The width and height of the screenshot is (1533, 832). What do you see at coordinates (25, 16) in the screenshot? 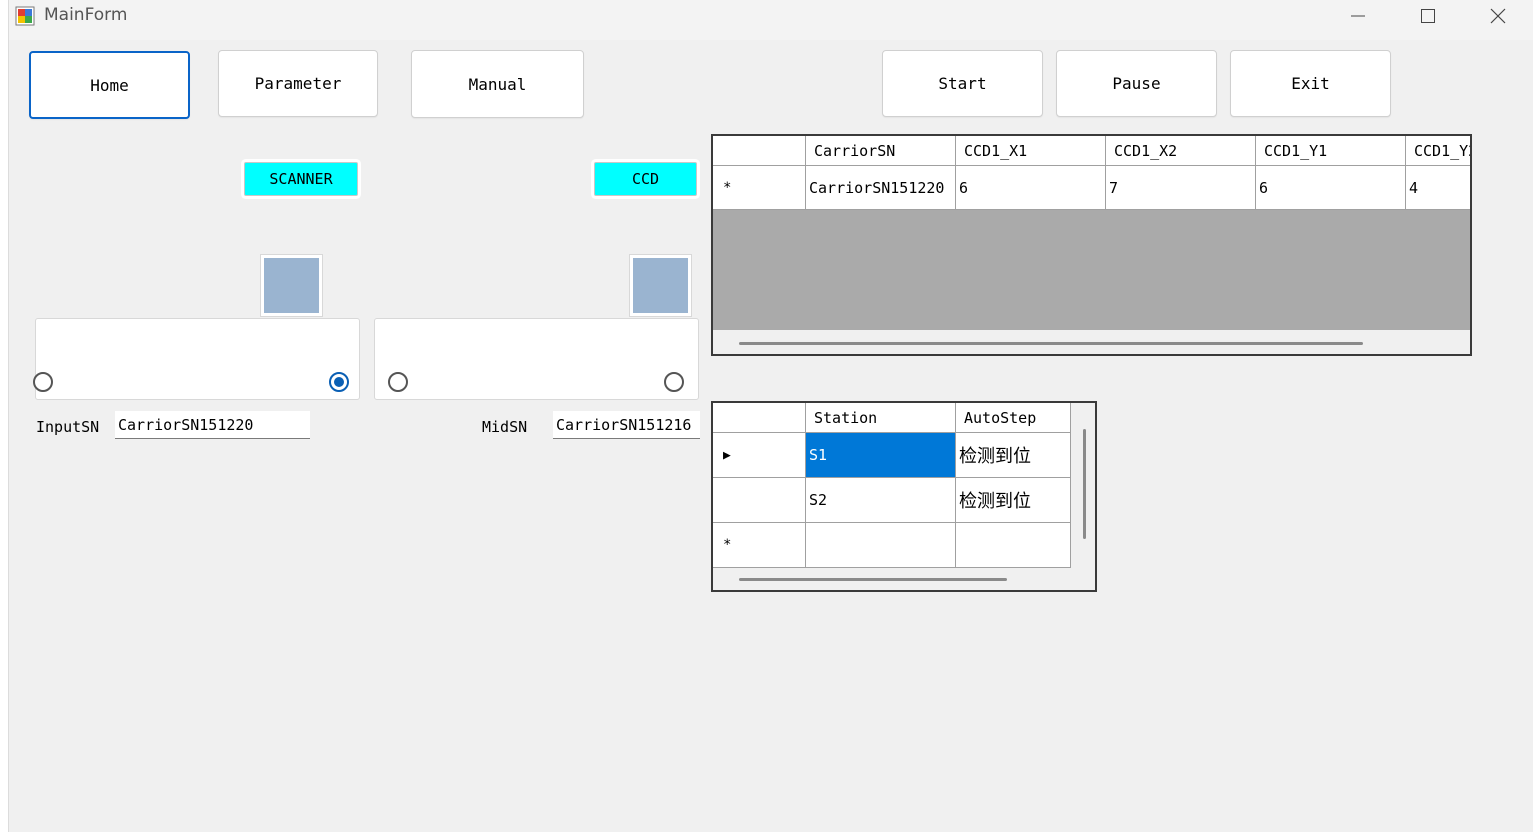
I see `app-icon` at bounding box center [25, 16].